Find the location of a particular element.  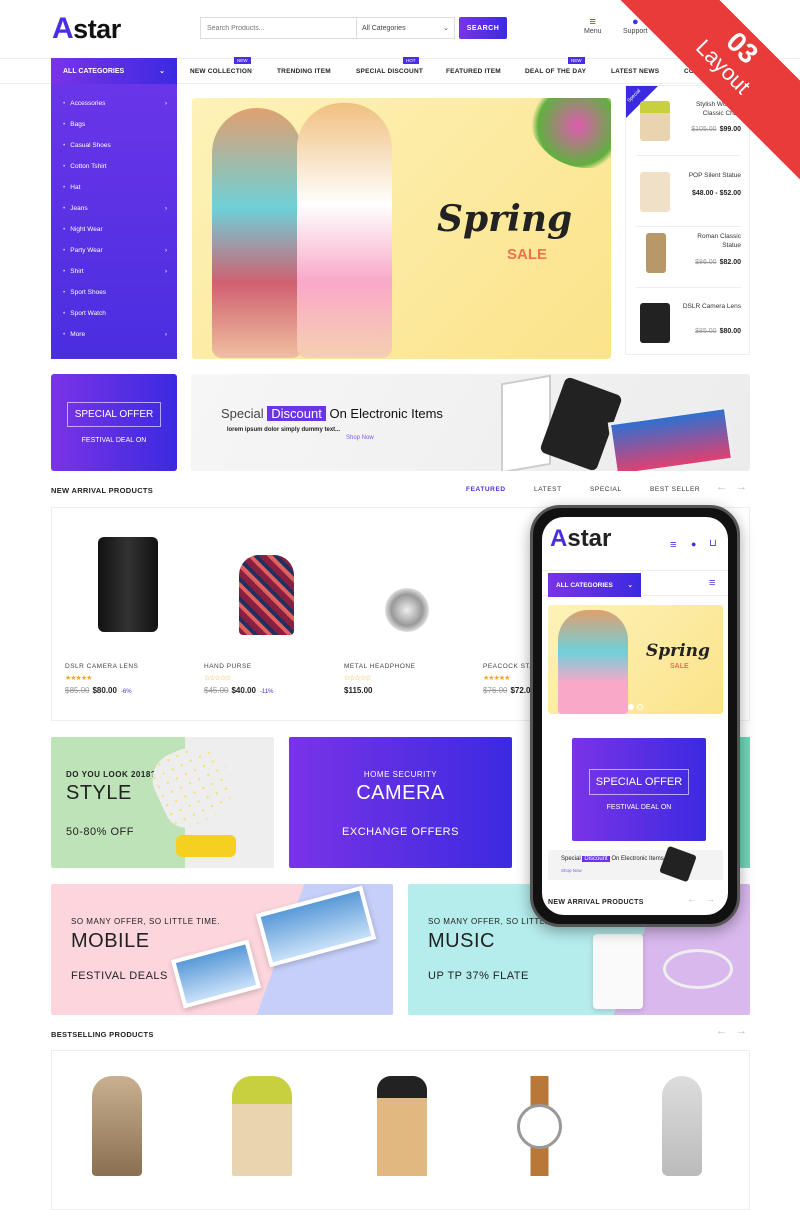

product-card: METAL HEADPHONE ☆☆☆☆☆ $115.00 is located at coordinates (406, 608).